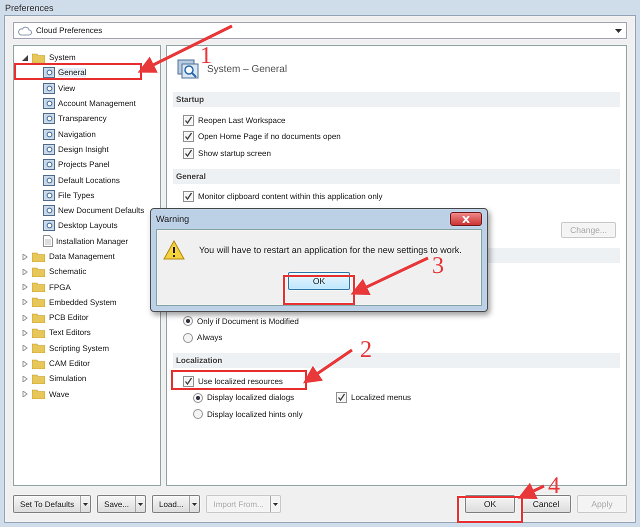  What do you see at coordinates (173, 219) in the screenshot?
I see `dialog-title: Warning` at bounding box center [173, 219].